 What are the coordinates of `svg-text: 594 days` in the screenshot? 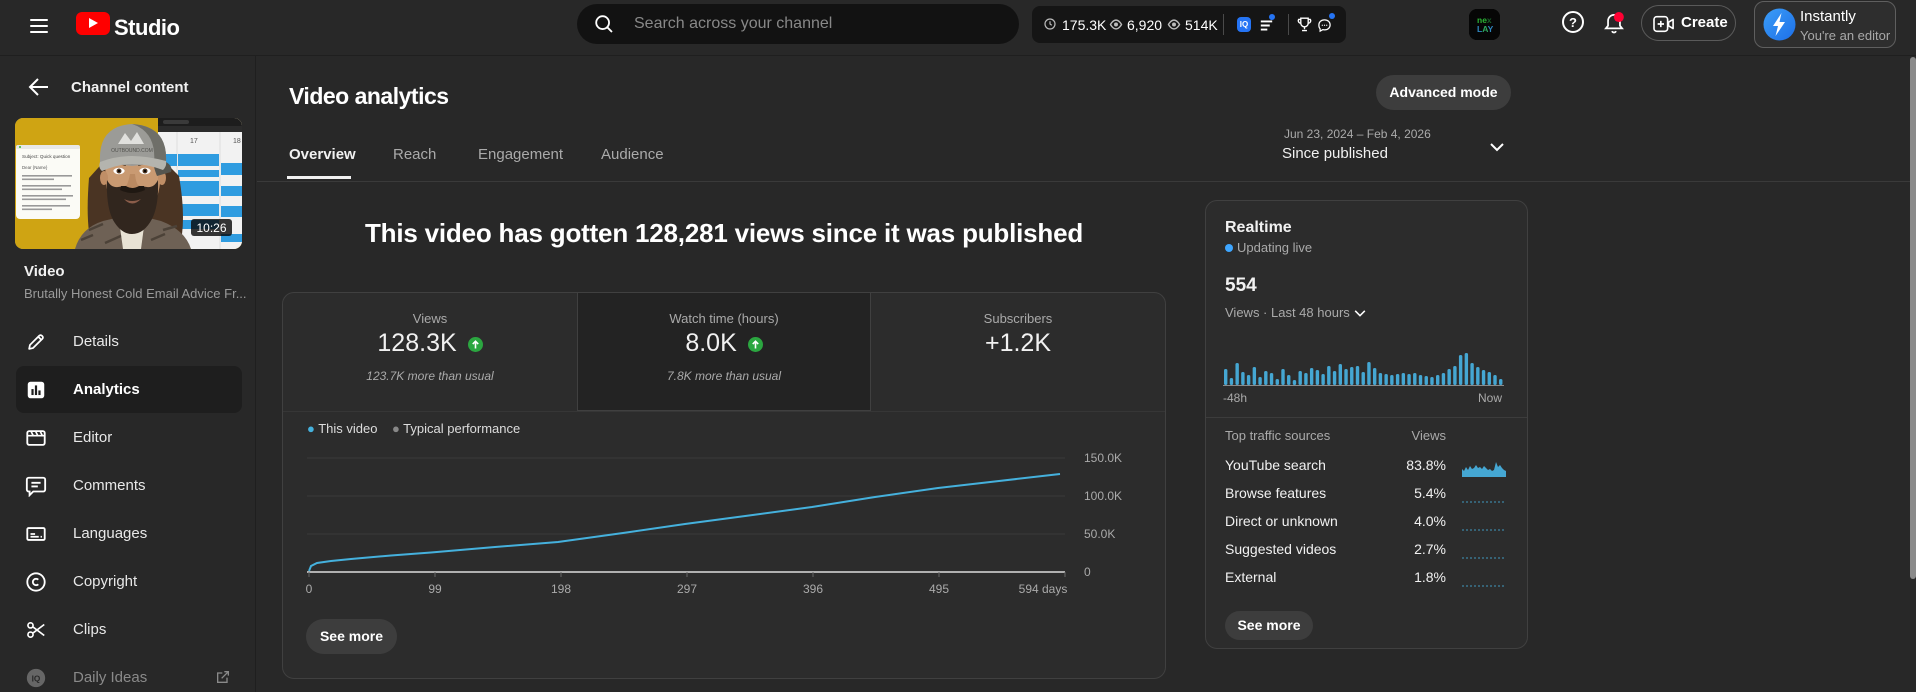 It's located at (1043, 589).